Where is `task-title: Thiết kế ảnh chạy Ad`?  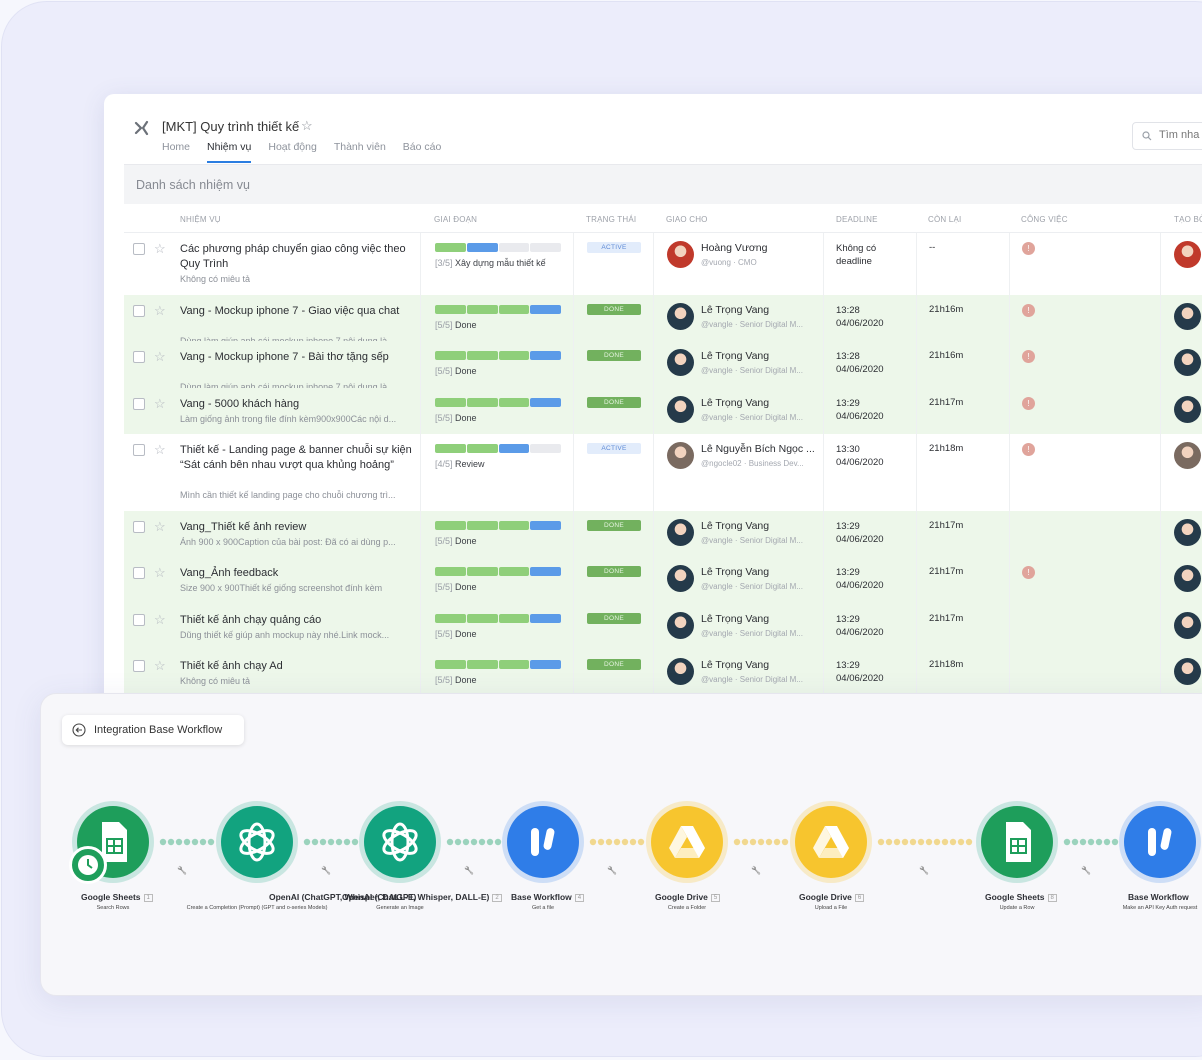 task-title: Thiết kế ảnh chạy Ad is located at coordinates (298, 666).